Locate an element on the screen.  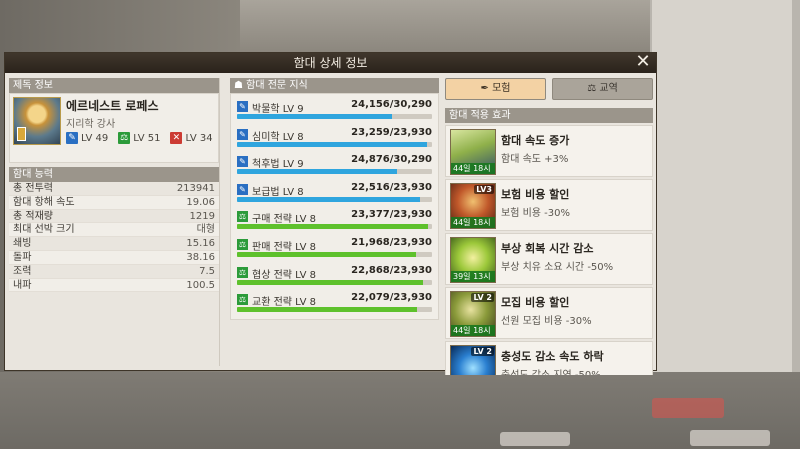
effect-item: 39일 13시간 부상 회복 시간 감소부상 치유 소요 시간 -50% is located at coordinates (549, 259).